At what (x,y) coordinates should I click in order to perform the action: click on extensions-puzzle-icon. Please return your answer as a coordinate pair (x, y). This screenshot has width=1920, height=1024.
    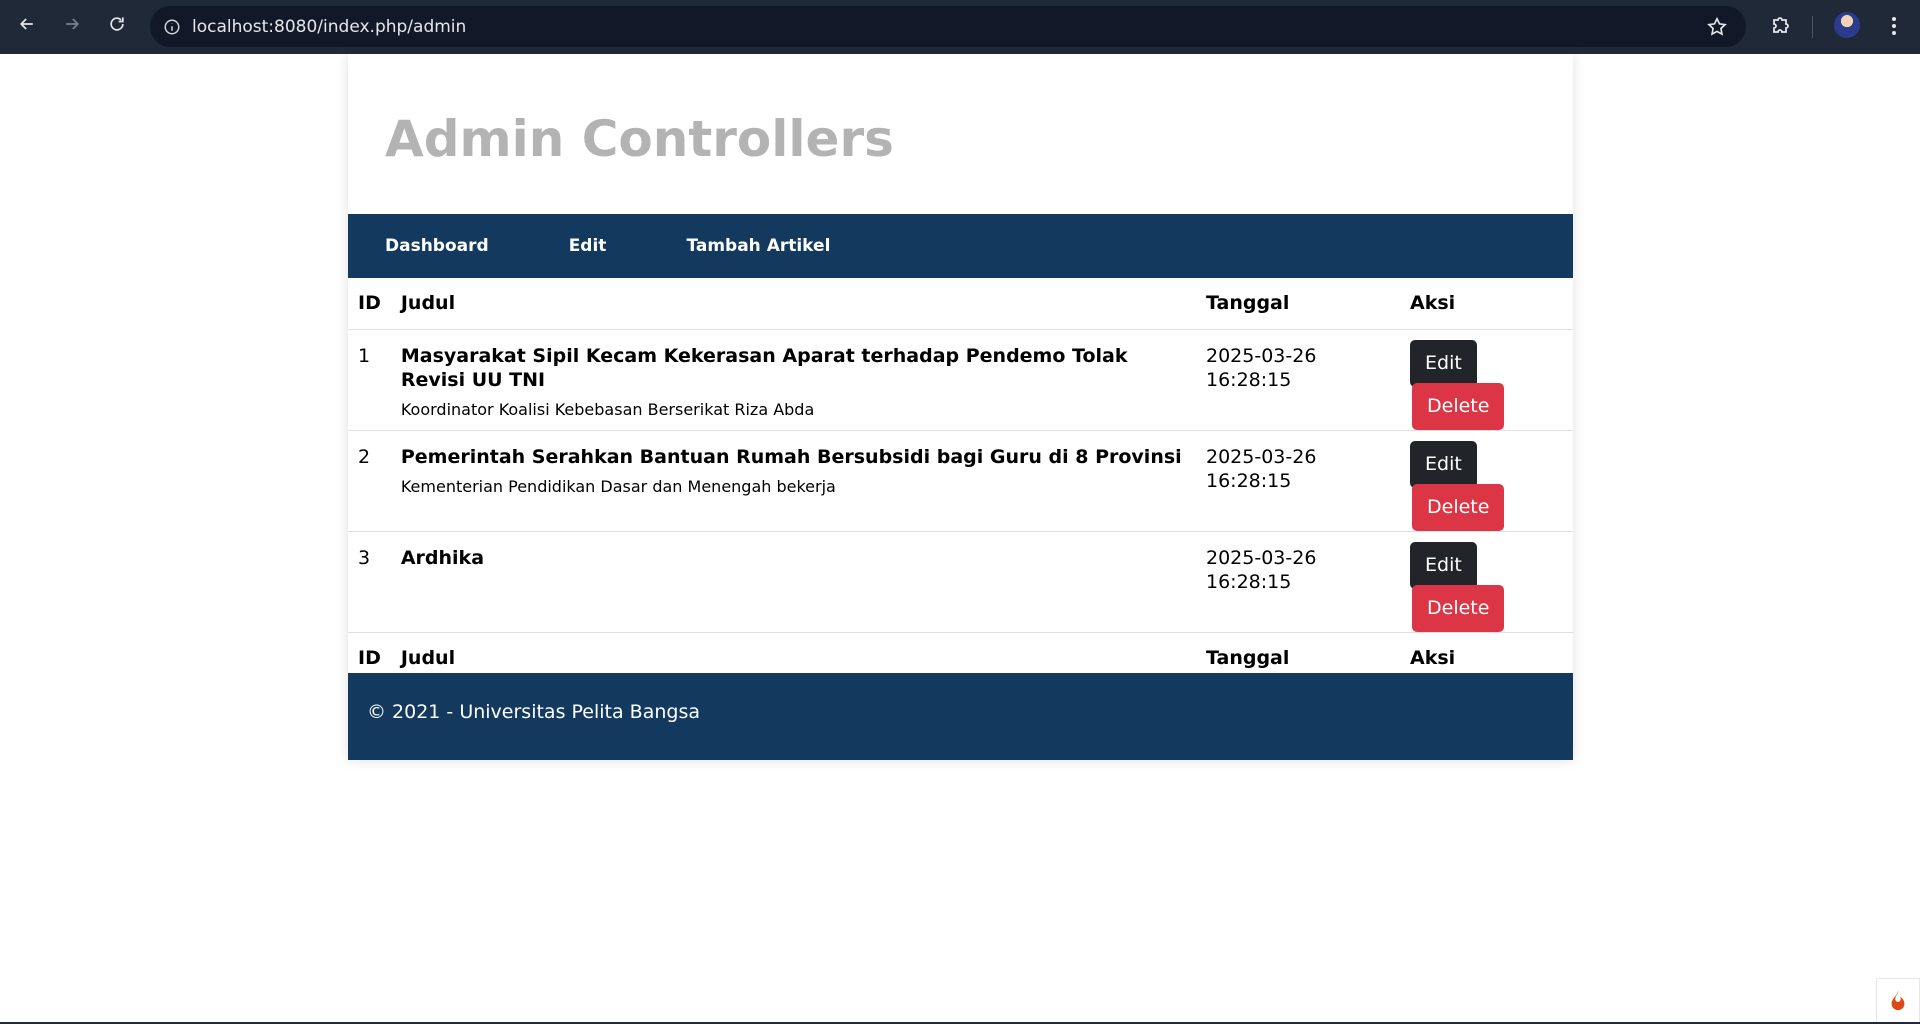
    Looking at the image, I should click on (1782, 25).